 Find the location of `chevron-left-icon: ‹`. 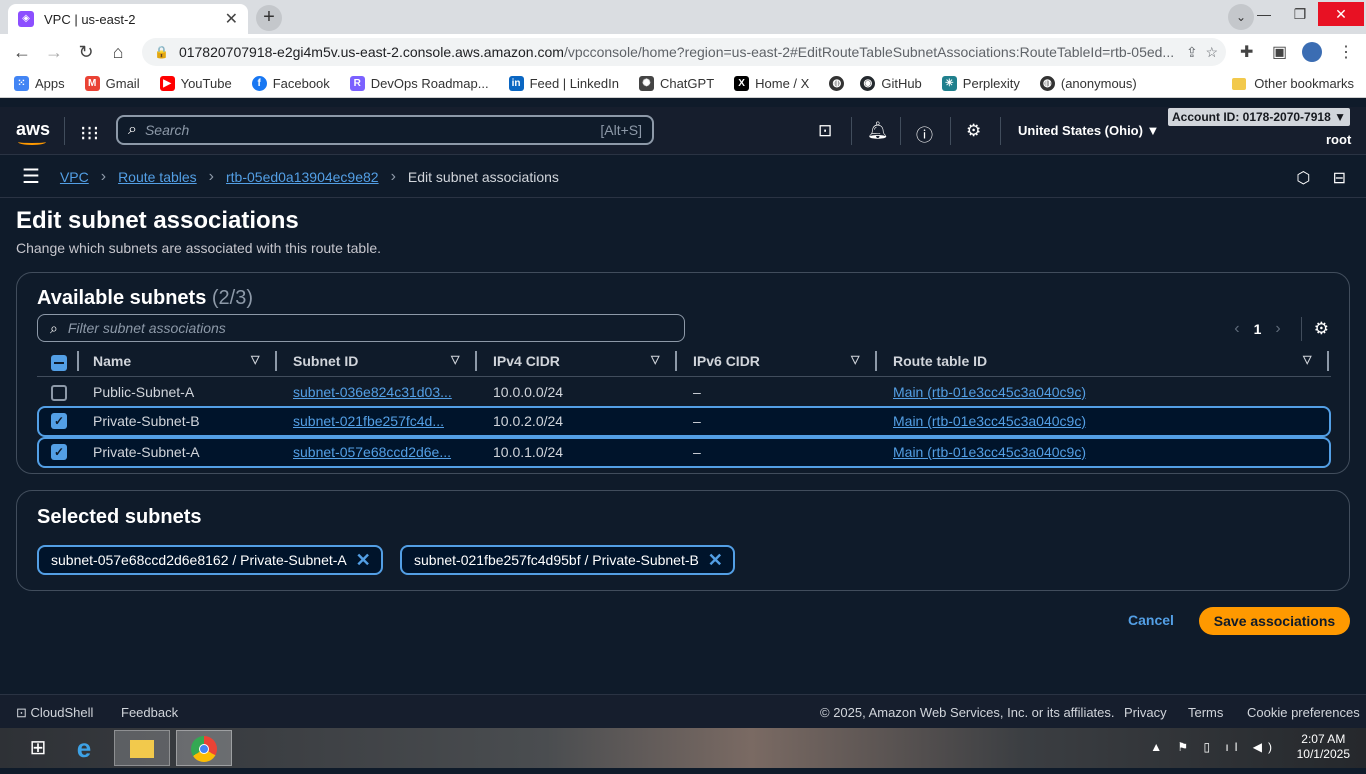

chevron-left-icon: ‹ is located at coordinates (1236, 329).